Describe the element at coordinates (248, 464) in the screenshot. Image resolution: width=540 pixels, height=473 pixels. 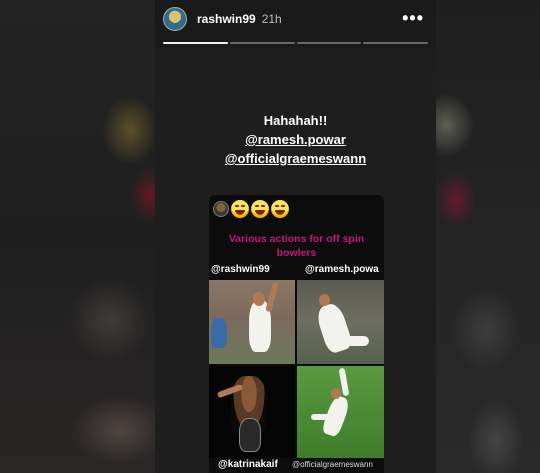
I see `card-label: @katrinakaif` at that location.